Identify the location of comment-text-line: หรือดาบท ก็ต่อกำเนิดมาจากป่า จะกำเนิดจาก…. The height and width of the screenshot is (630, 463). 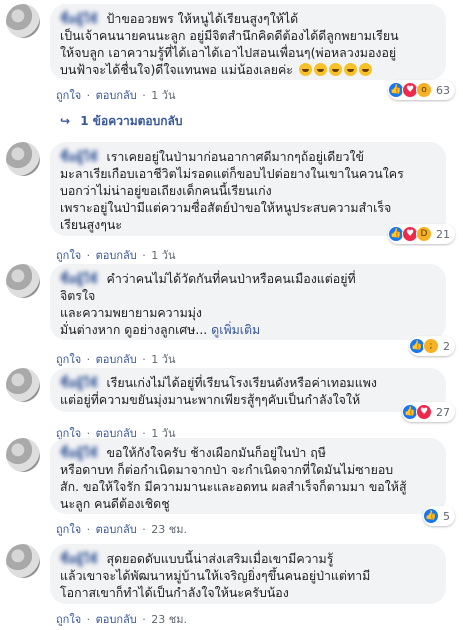
(227, 469).